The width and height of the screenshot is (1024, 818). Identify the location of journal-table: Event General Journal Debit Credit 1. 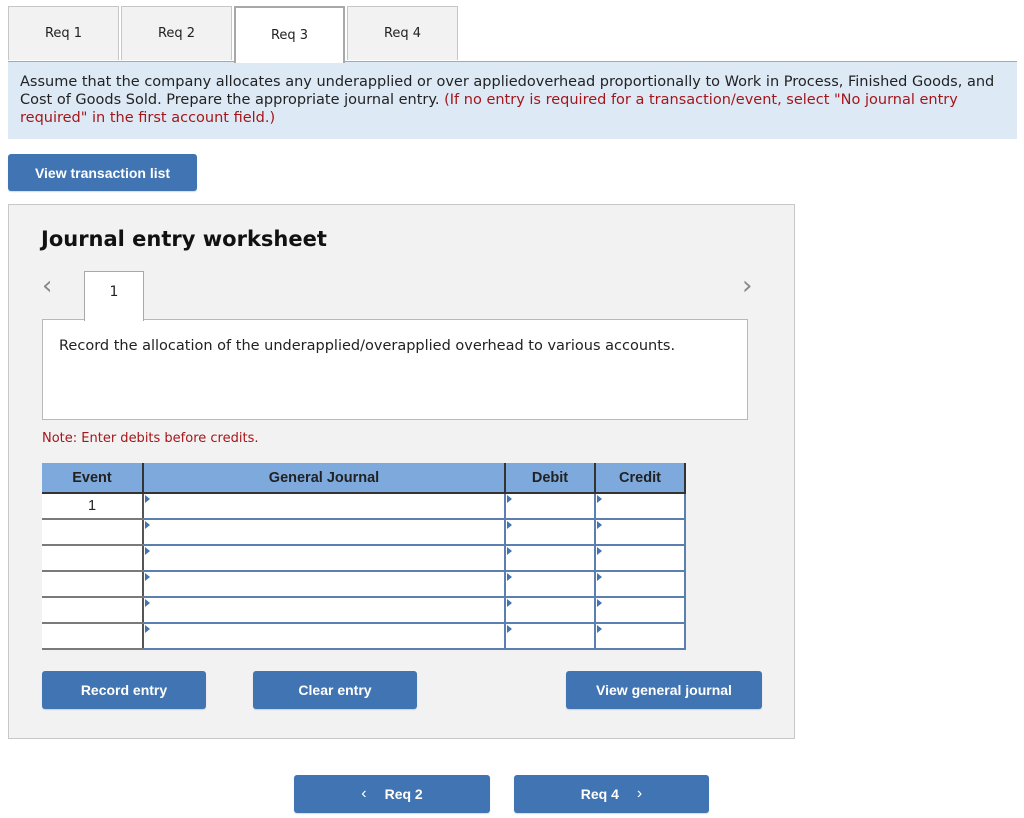
(364, 556).